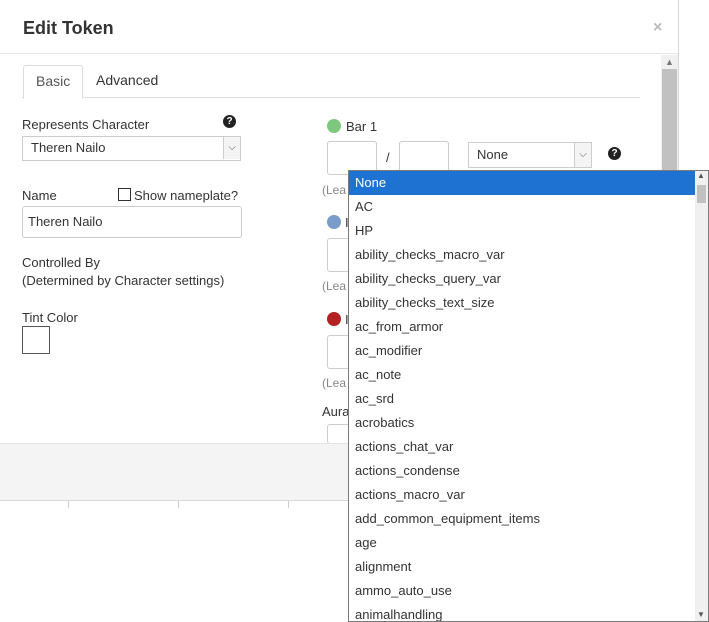  Describe the element at coordinates (701, 614) in the screenshot. I see `scroll-down-icon: ▼` at that location.